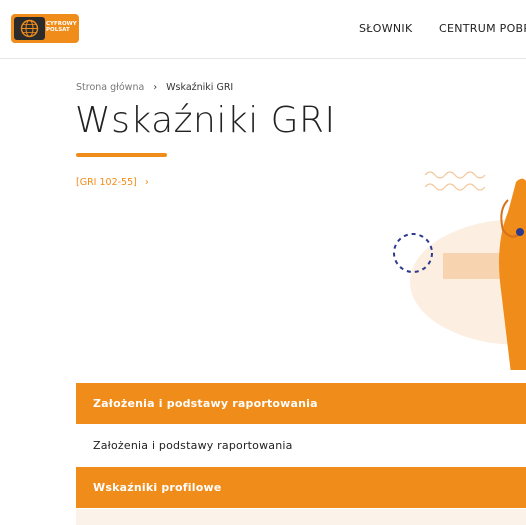 The height and width of the screenshot is (525, 526). I want to click on accordion-item-zalozenia: Założenia i podstawy raportowania, so click(301, 445).